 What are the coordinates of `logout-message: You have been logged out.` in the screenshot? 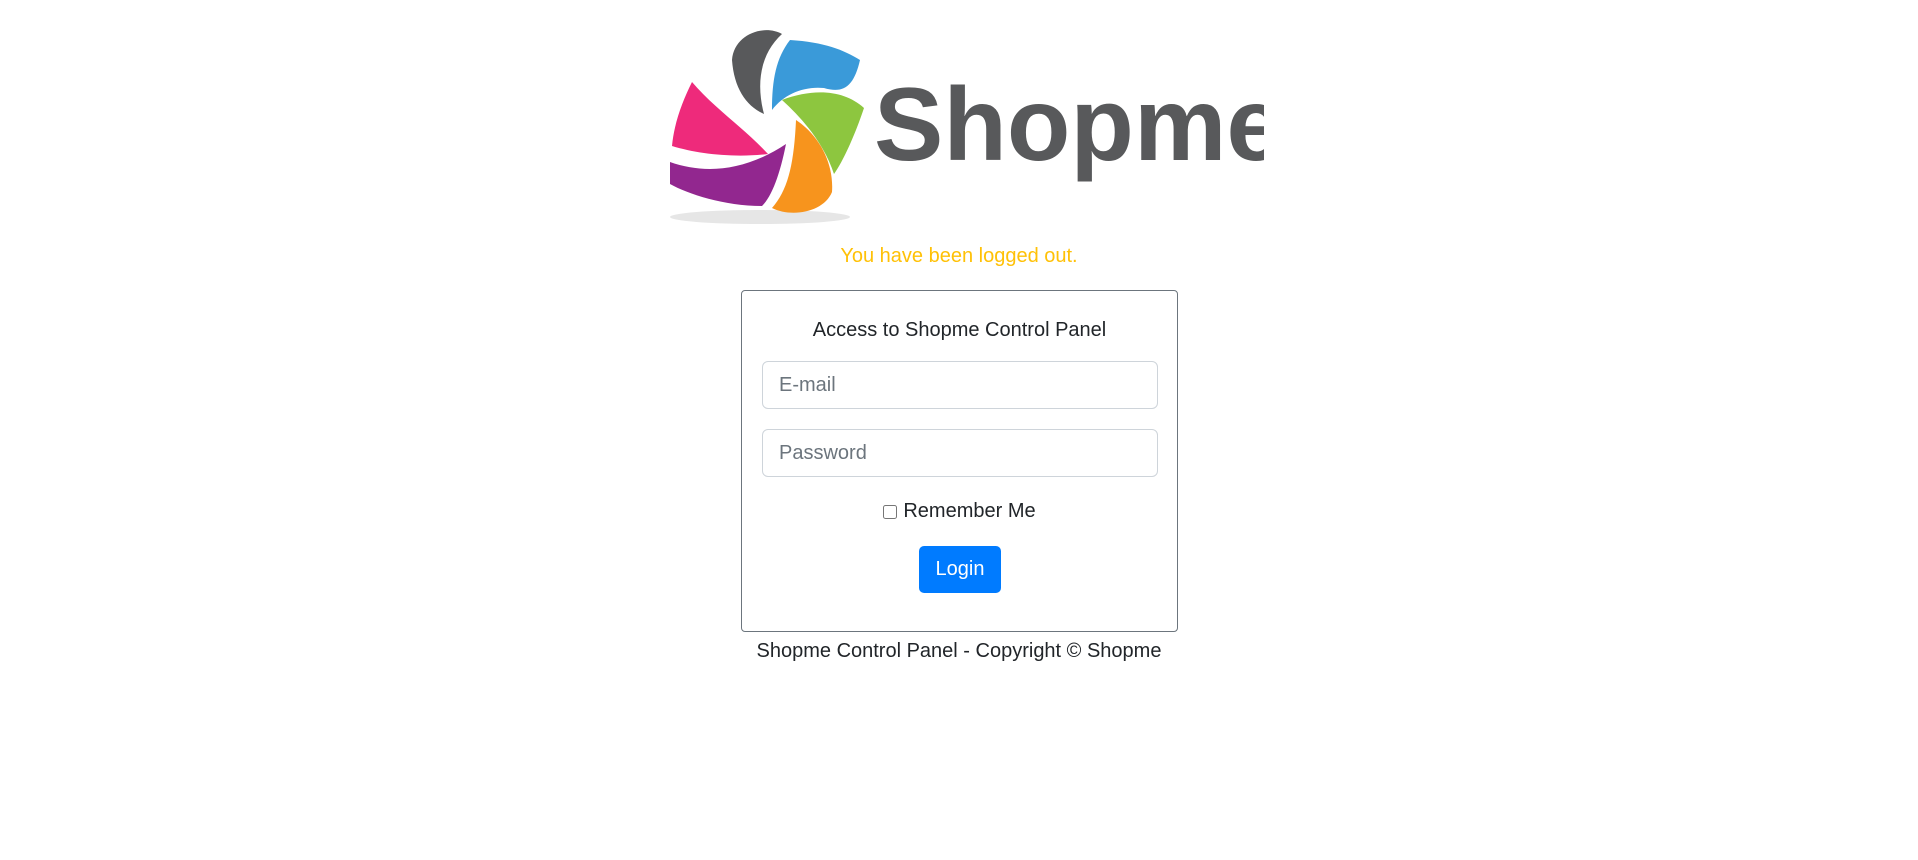 It's located at (959, 256).